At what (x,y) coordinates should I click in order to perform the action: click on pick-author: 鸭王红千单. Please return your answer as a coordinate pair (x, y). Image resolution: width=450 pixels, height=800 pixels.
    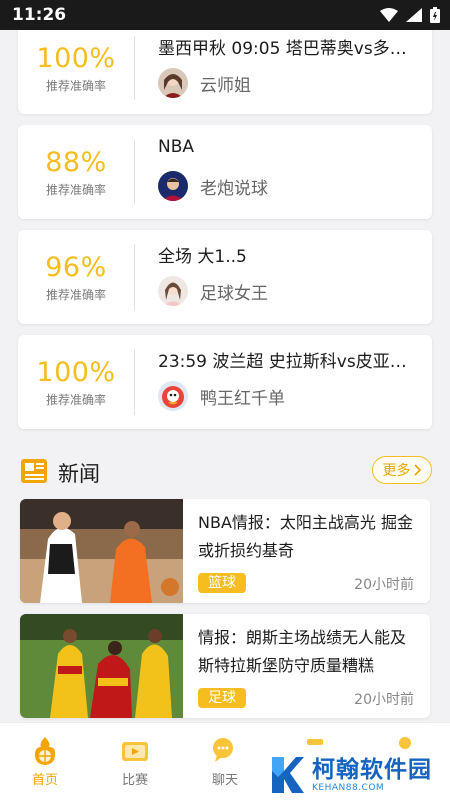
    Looking at the image, I should click on (221, 396).